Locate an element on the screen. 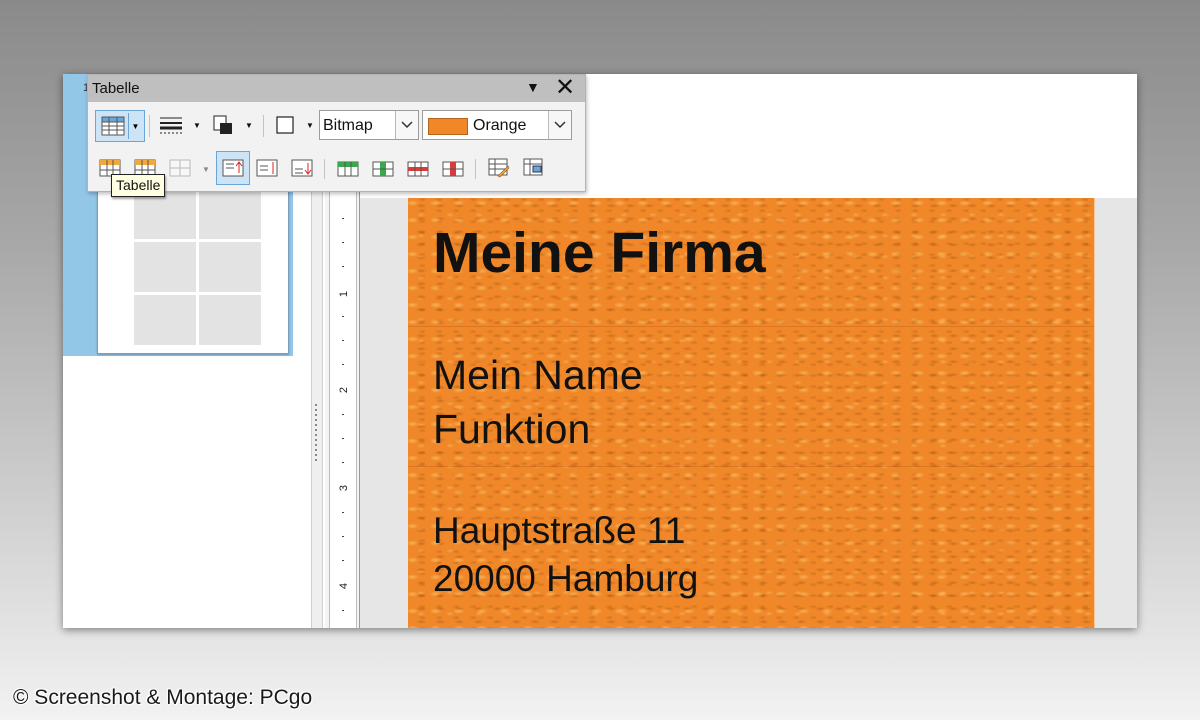 Image resolution: width=1200 pixels, height=720 pixels. ruler-number: 2 is located at coordinates (344, 390).